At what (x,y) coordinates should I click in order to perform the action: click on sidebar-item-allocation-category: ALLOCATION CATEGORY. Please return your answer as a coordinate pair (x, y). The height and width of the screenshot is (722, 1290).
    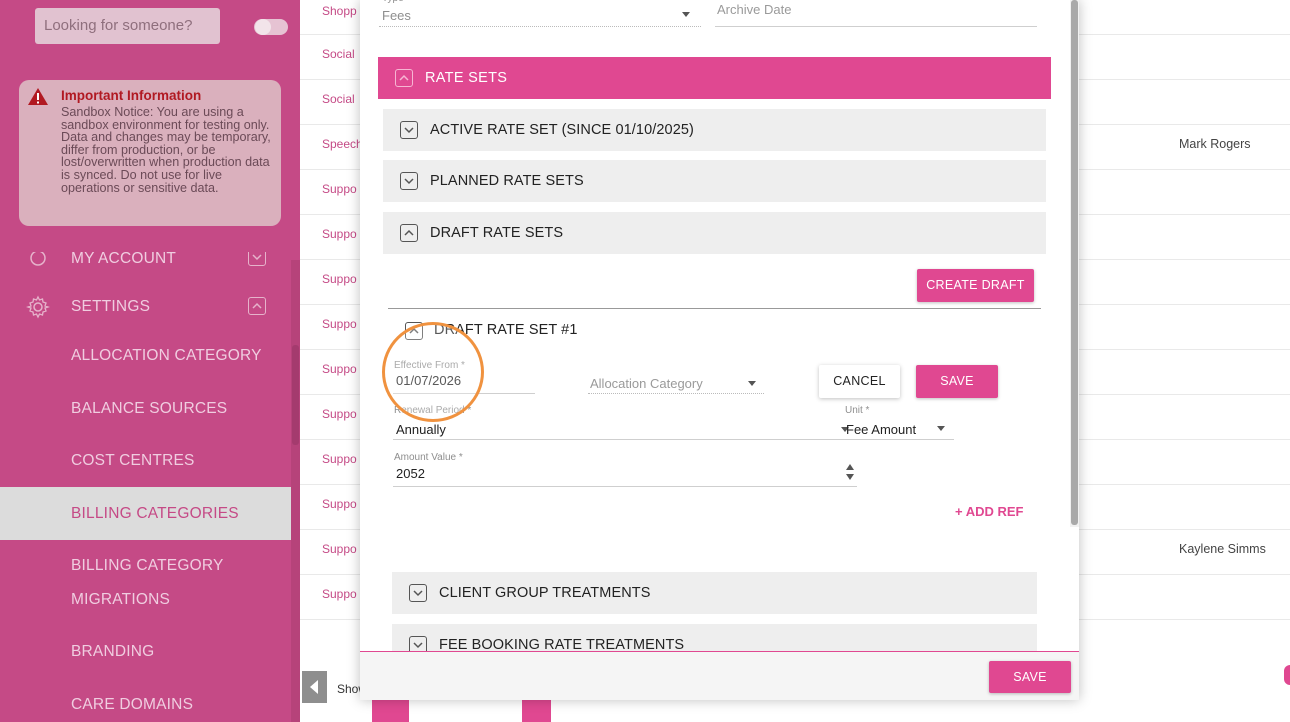
    Looking at the image, I should click on (145, 357).